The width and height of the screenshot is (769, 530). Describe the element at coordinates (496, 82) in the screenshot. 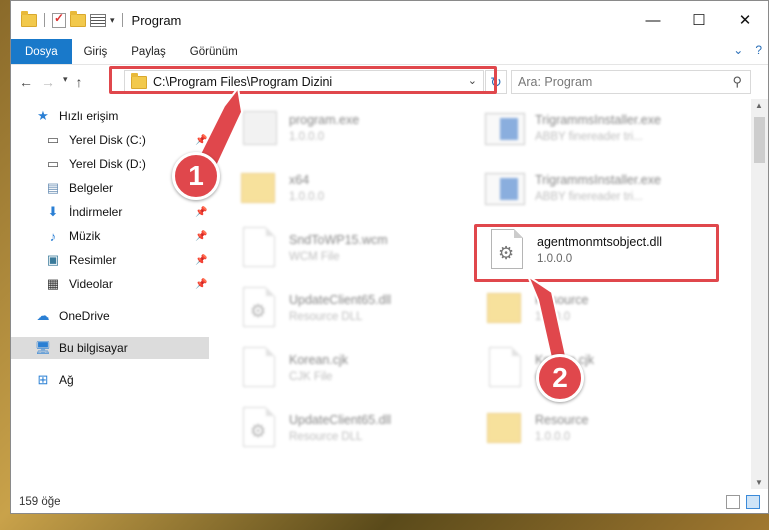

I see `refresh-button: ↻` at that location.